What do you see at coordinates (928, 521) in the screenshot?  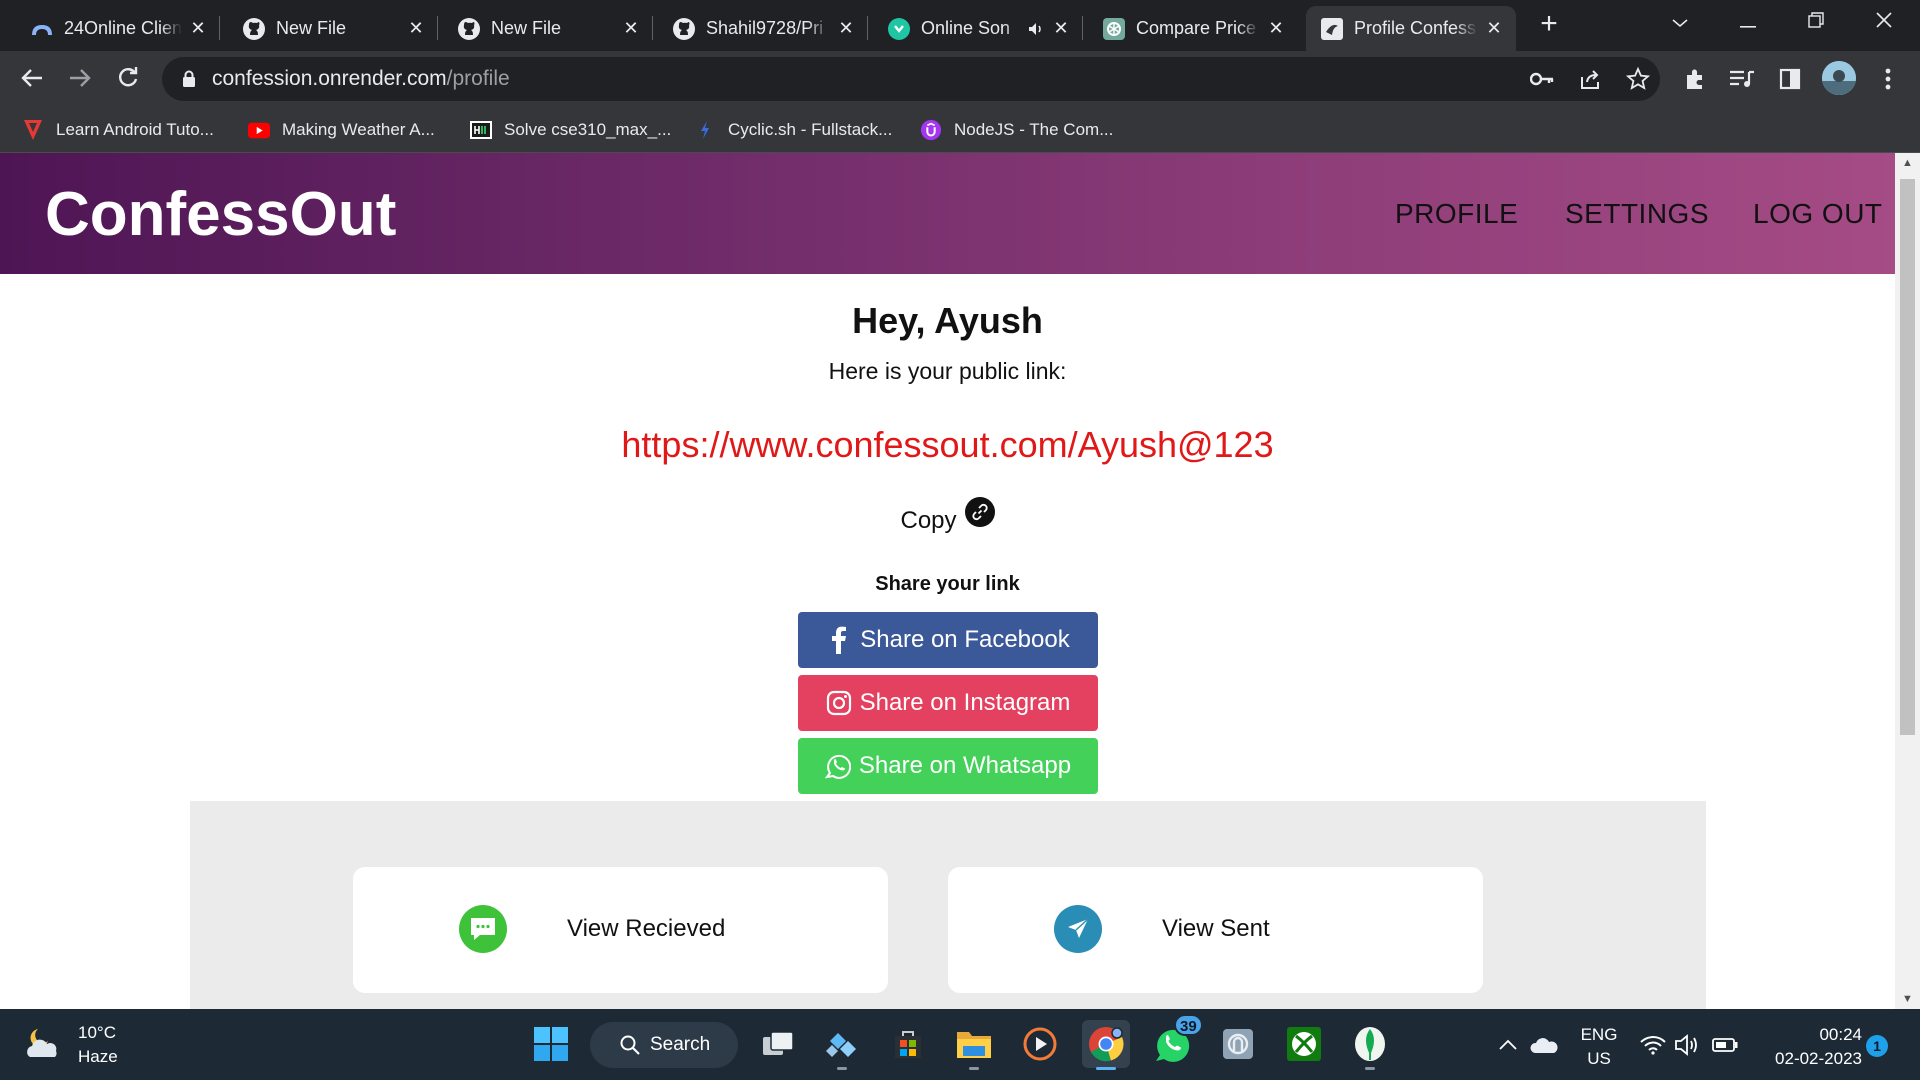 I see `copy-label: Copy` at bounding box center [928, 521].